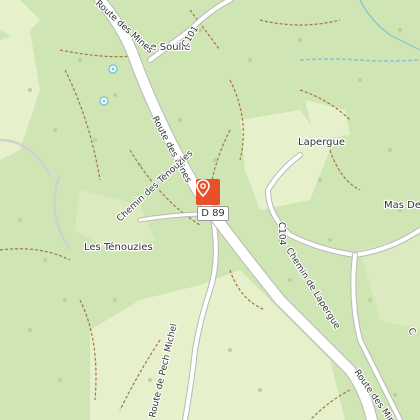  I want to click on place-label-mas: Mas De, so click(402, 205).